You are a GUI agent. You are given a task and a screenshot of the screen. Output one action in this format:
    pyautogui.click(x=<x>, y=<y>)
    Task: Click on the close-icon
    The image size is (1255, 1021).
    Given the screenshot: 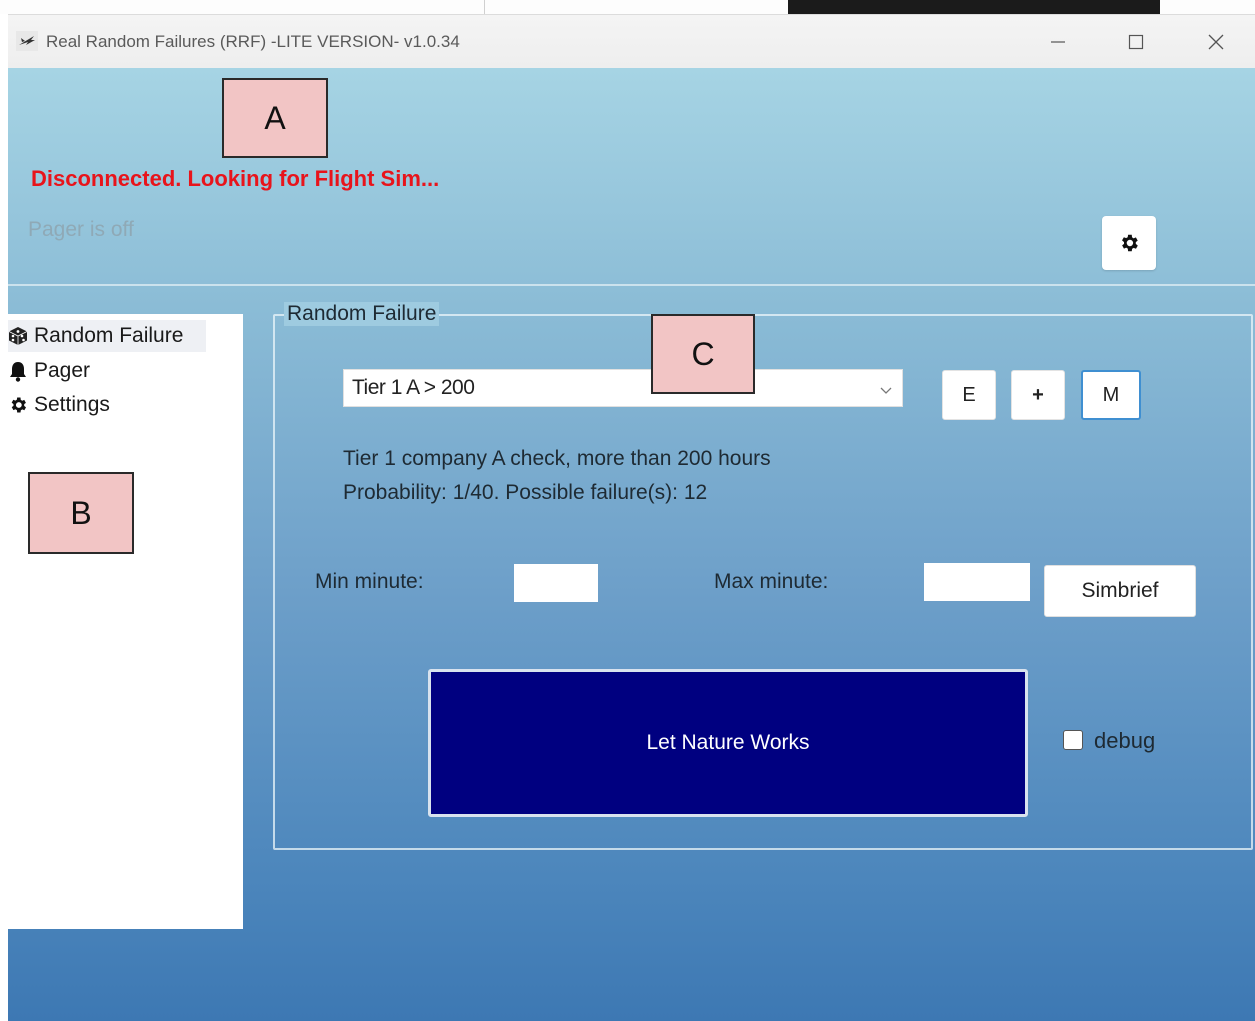 What is the action you would take?
    pyautogui.click(x=1216, y=42)
    